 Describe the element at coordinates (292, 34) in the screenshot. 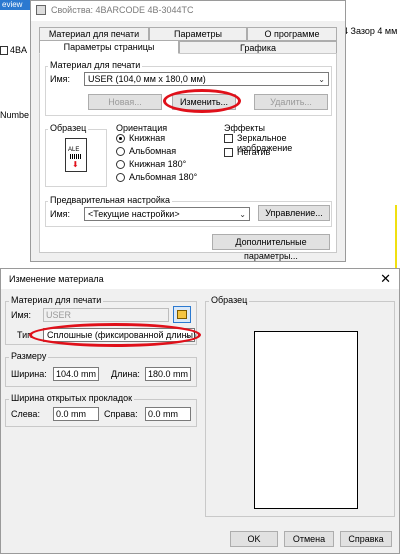

I see `tab-about: О программе` at that location.